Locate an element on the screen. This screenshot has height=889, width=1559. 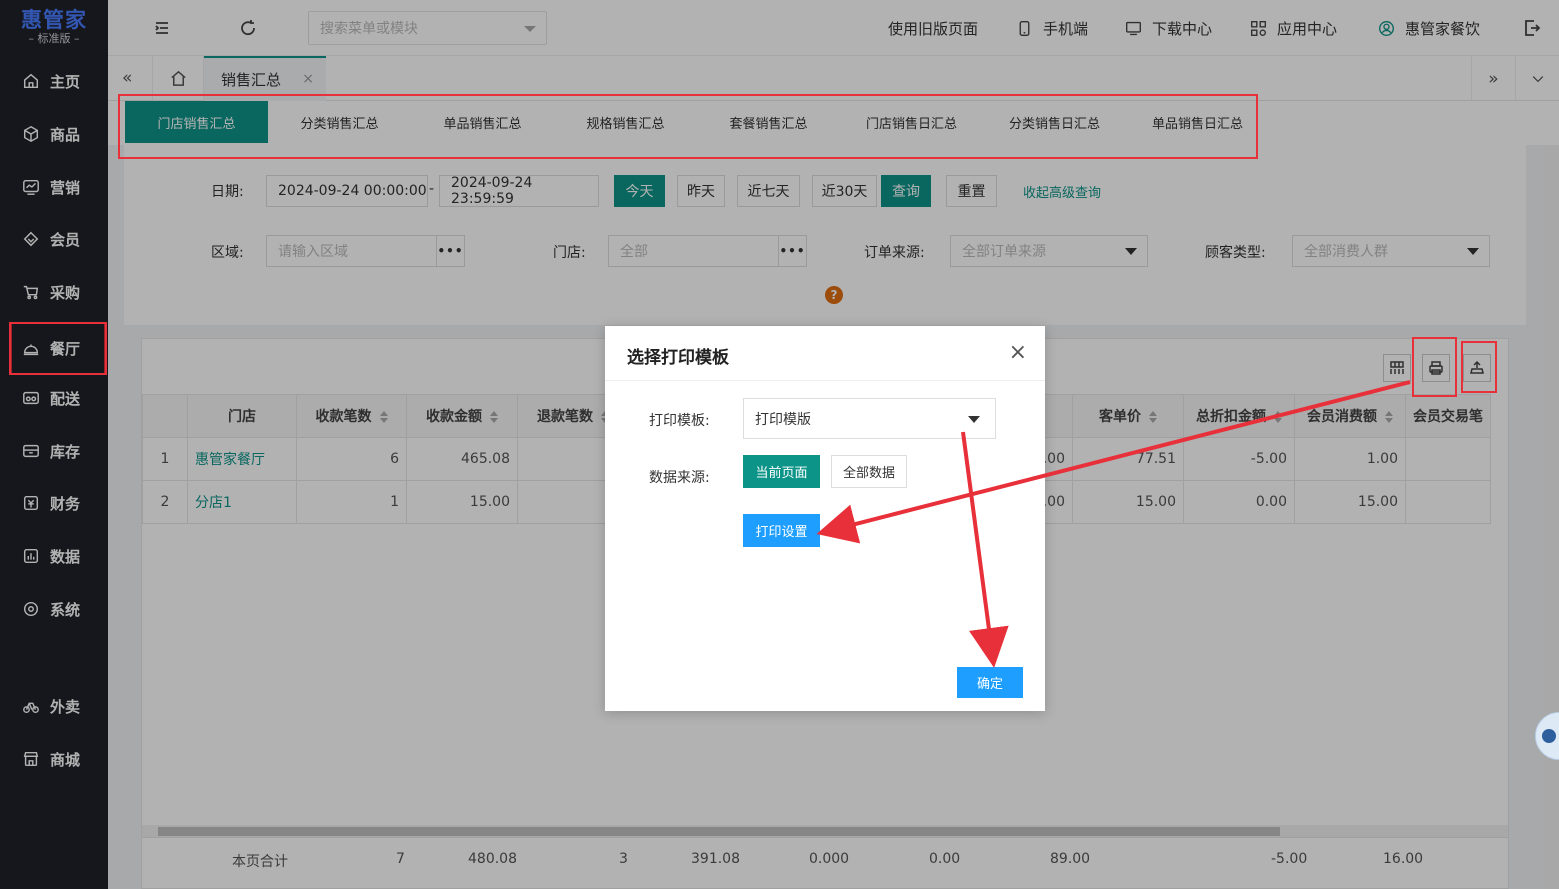
dialog-divider is located at coordinates (825, 380).